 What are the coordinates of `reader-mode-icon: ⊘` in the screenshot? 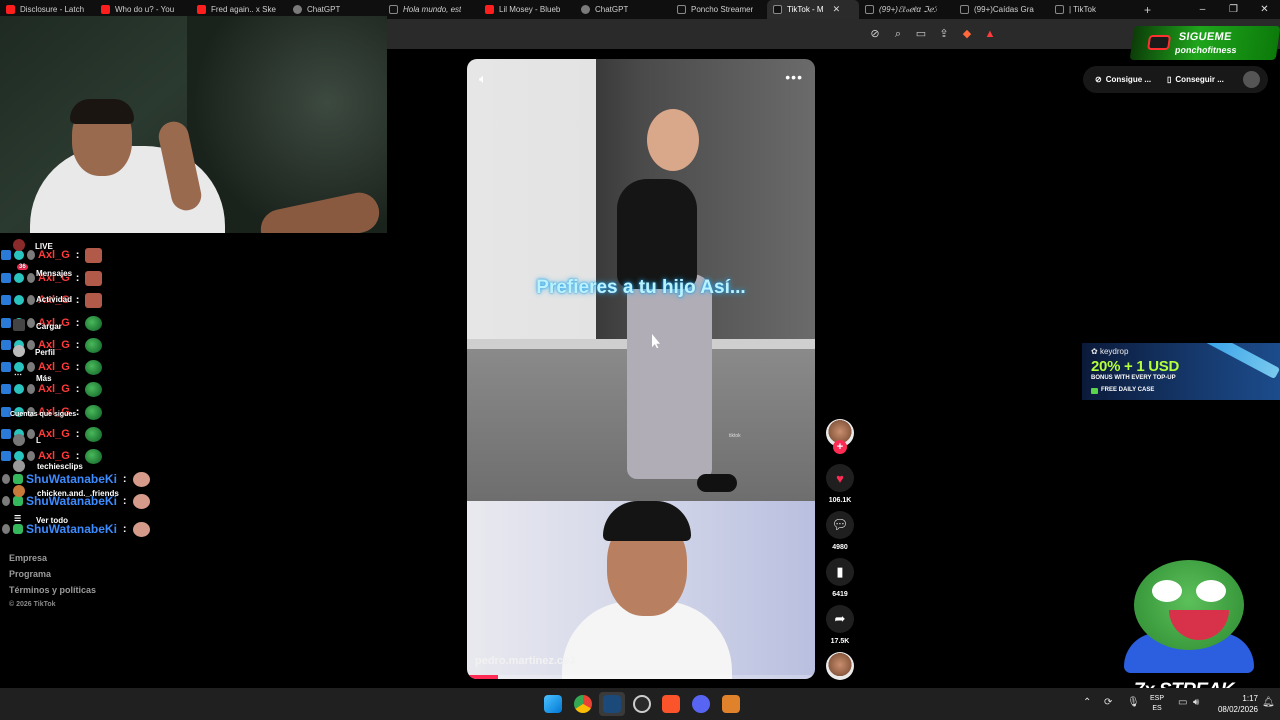 It's located at (875, 34).